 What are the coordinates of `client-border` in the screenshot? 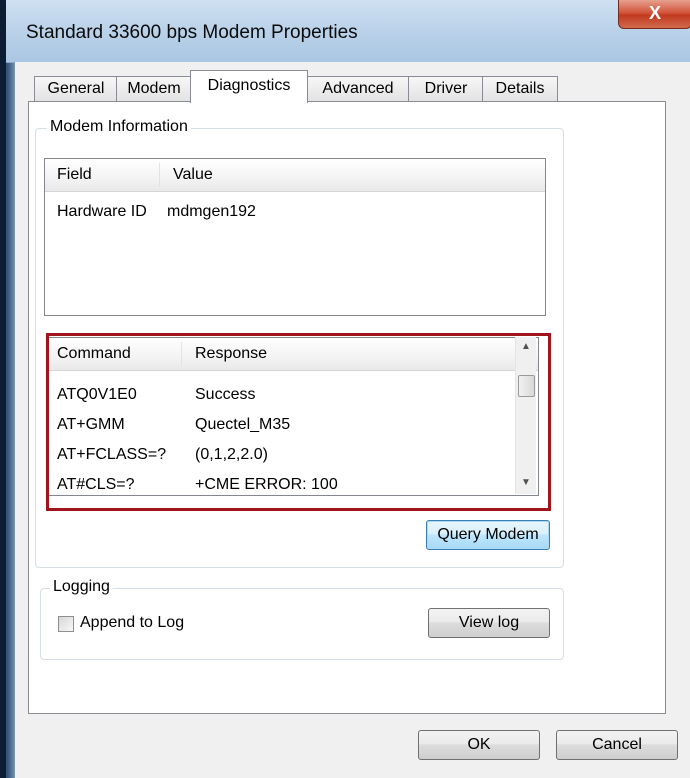 It's located at (14, 420).